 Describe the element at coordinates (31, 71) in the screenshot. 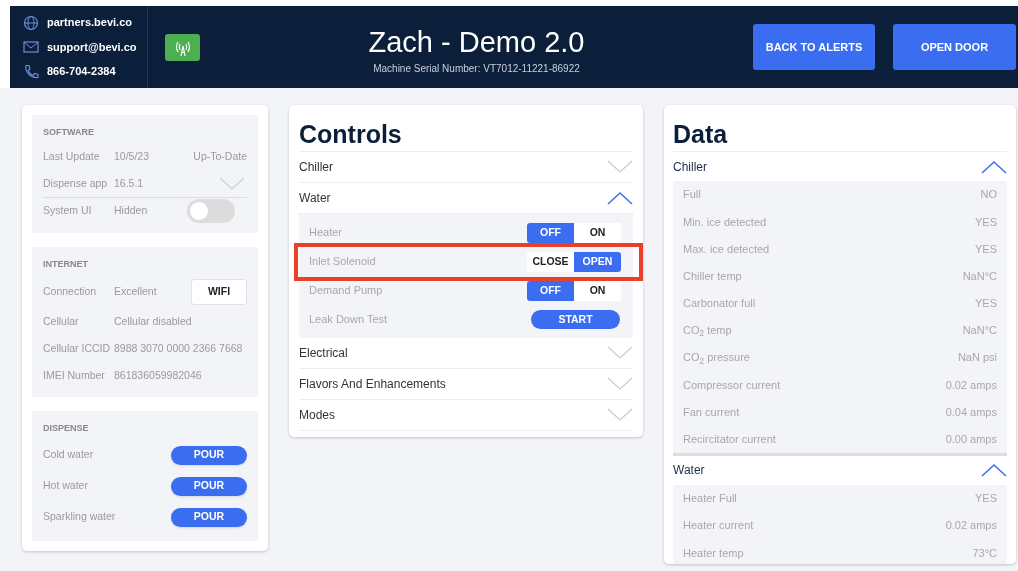

I see `phone-icon` at that location.